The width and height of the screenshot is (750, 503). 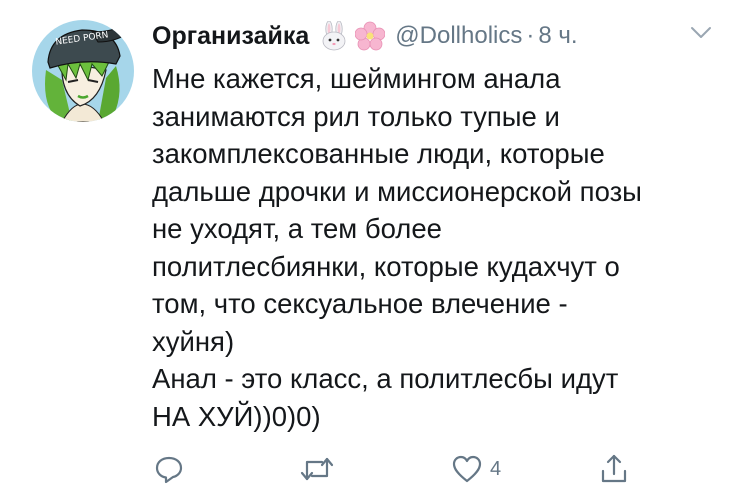 I want to click on like-button: 4, so click(x=475, y=469).